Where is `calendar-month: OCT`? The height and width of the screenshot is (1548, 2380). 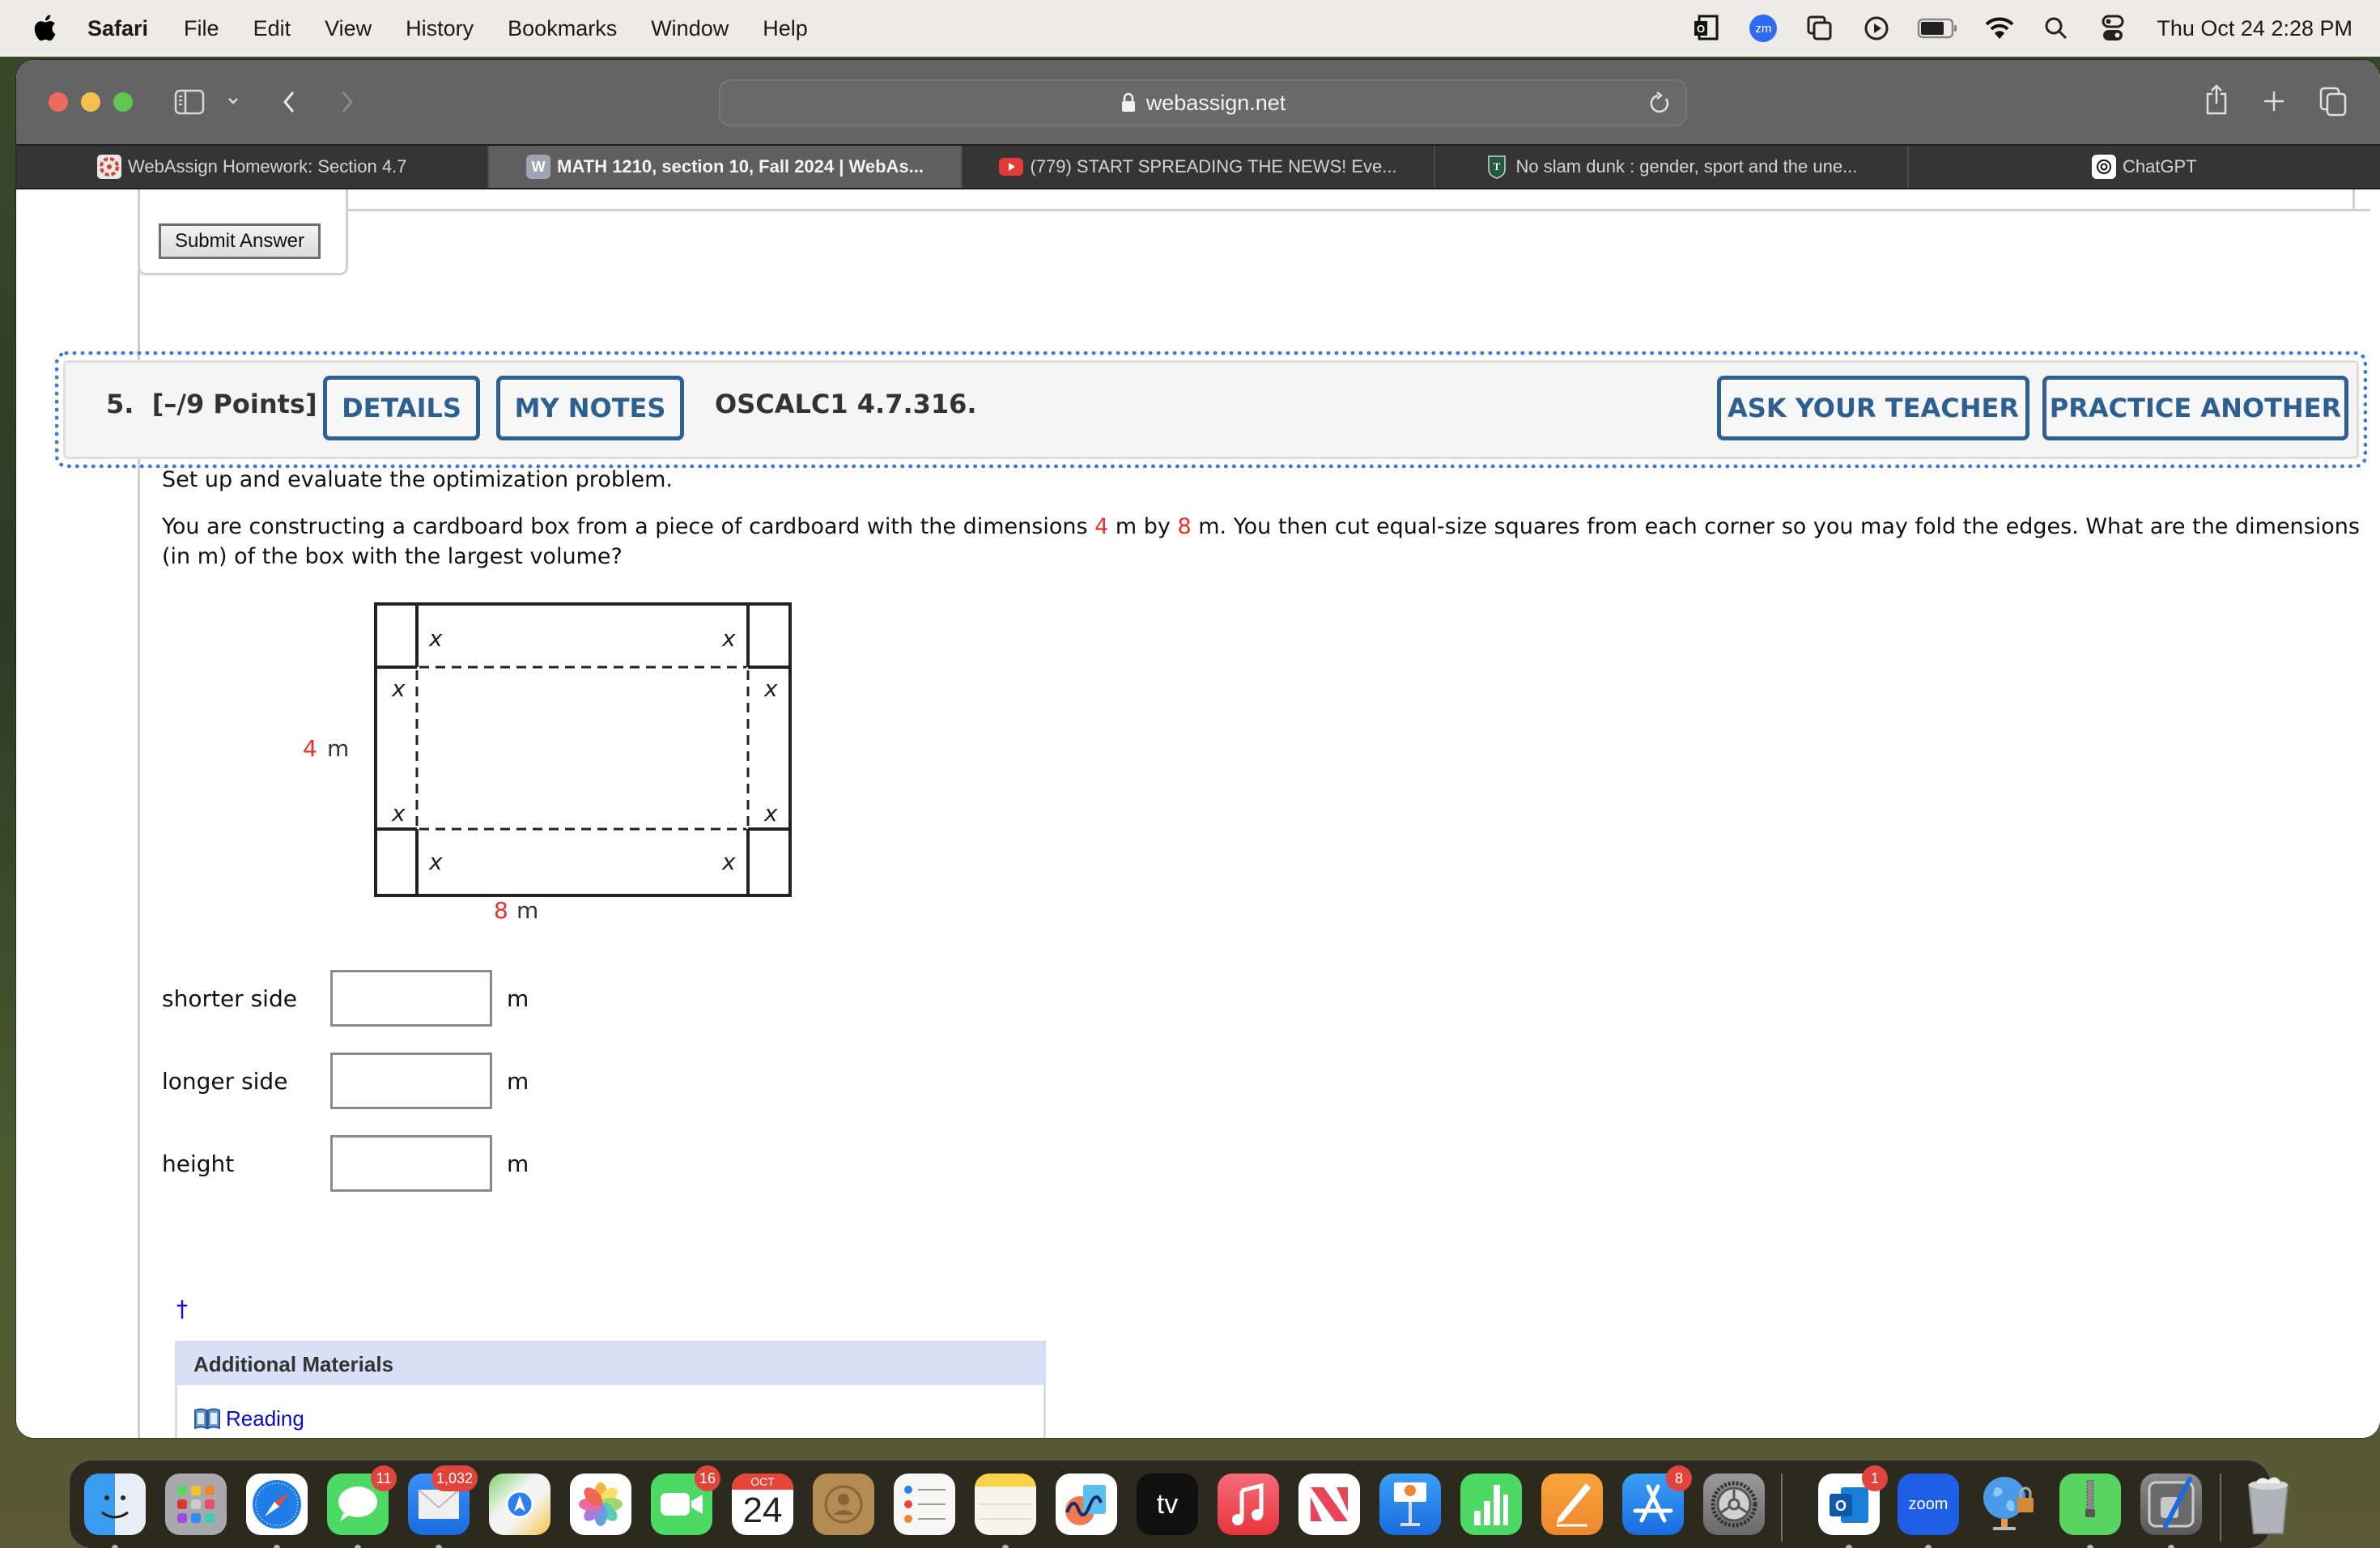
calendar-month: OCT is located at coordinates (763, 1482).